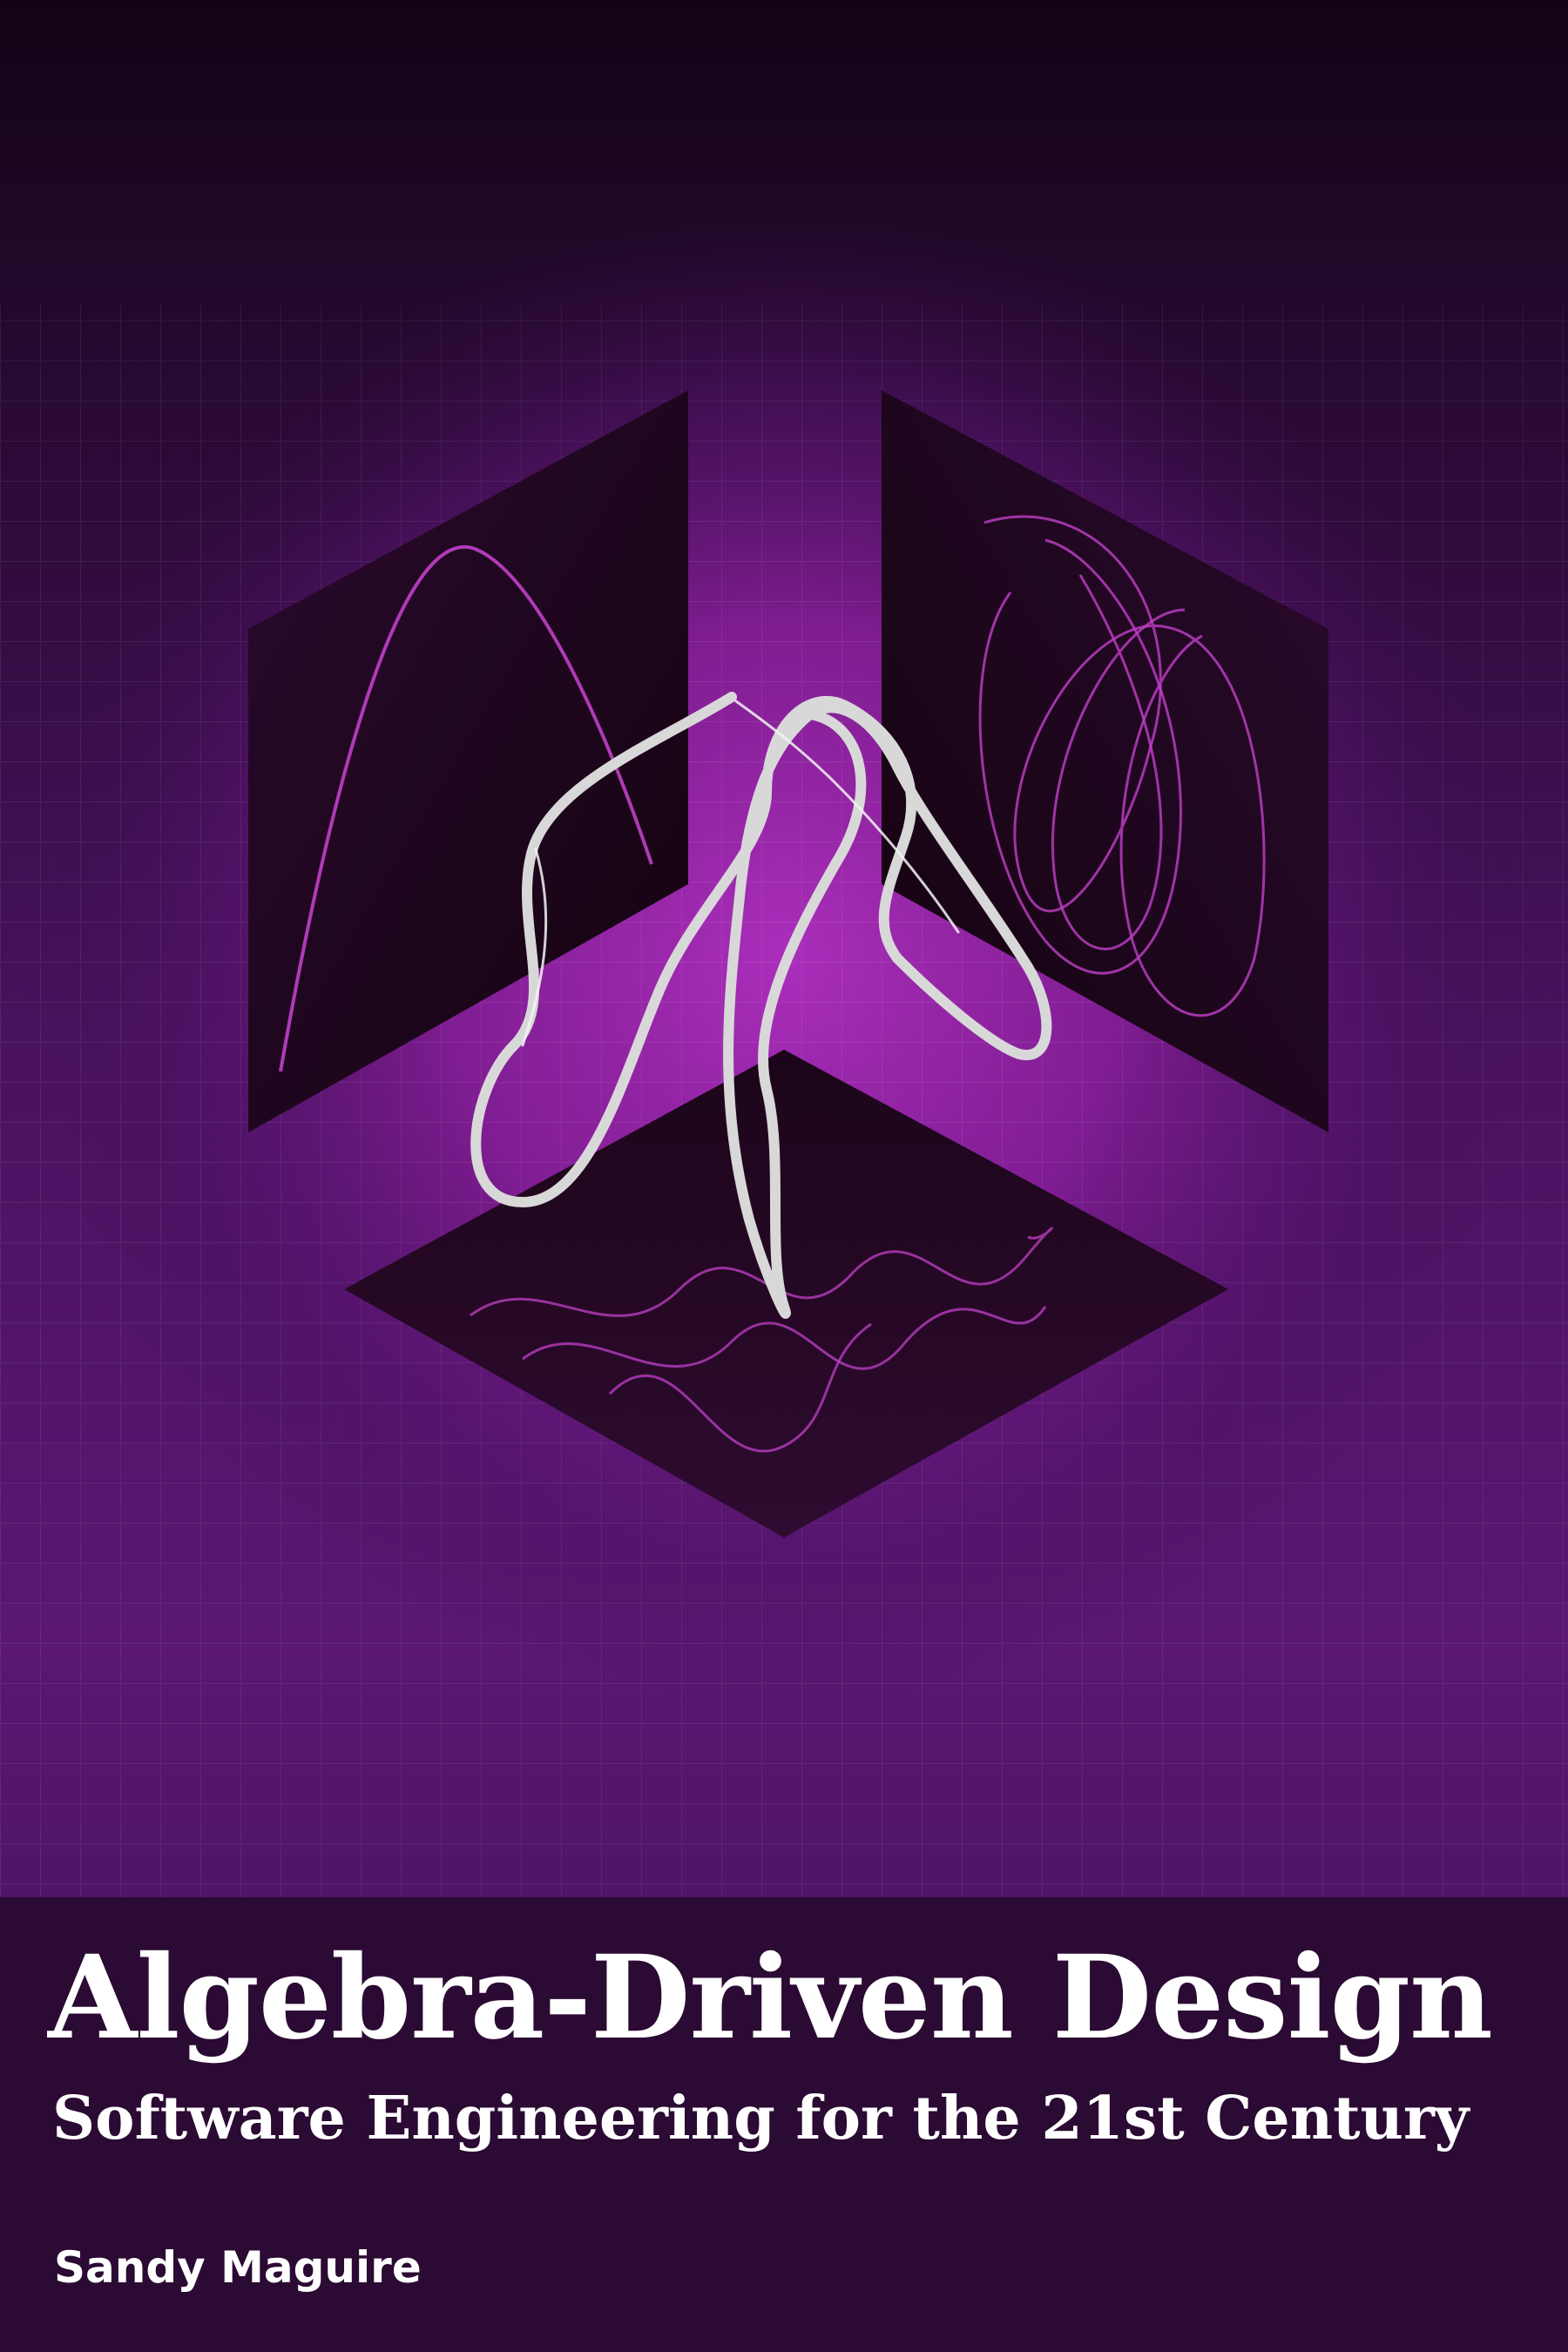  What do you see at coordinates (238, 2268) in the screenshot?
I see `author-name: Sandy Maguire` at bounding box center [238, 2268].